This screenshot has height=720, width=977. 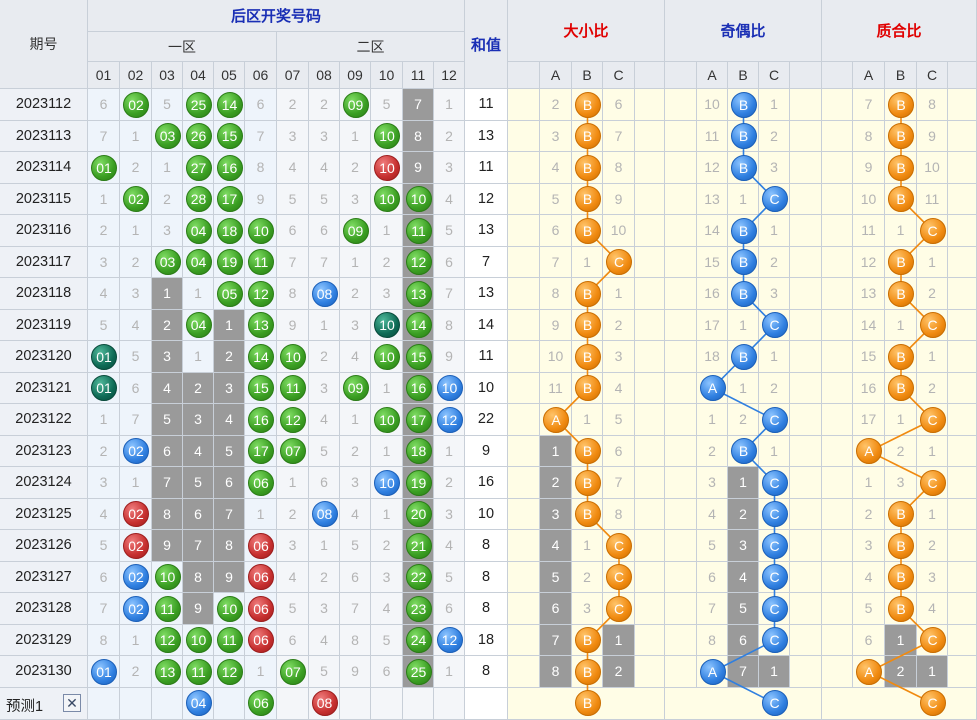 I want to click on drawn-number-ball: 18, so click(x=229, y=230).